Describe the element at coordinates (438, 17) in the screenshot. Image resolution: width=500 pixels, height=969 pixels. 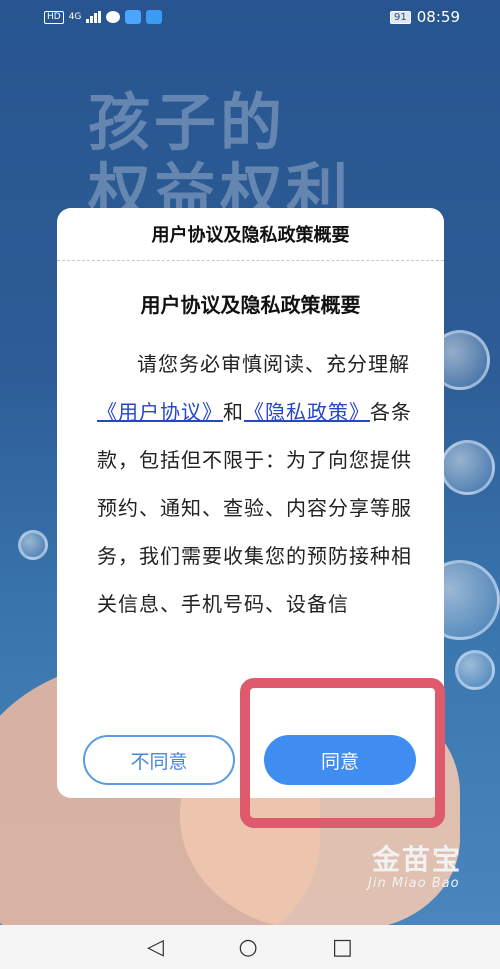
I see `clock: 08:59` at that location.